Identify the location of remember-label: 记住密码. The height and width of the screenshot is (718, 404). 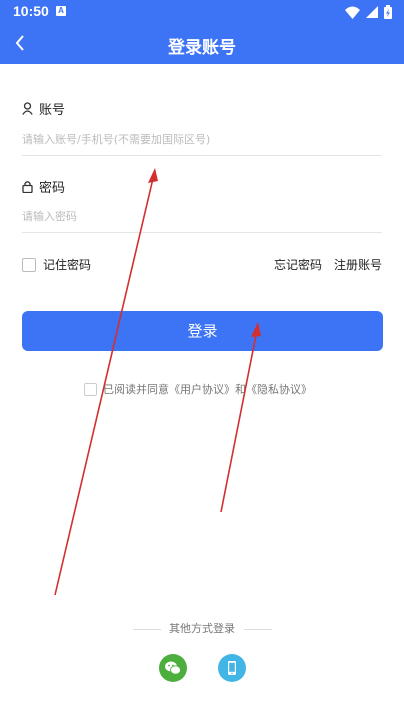
(67, 265).